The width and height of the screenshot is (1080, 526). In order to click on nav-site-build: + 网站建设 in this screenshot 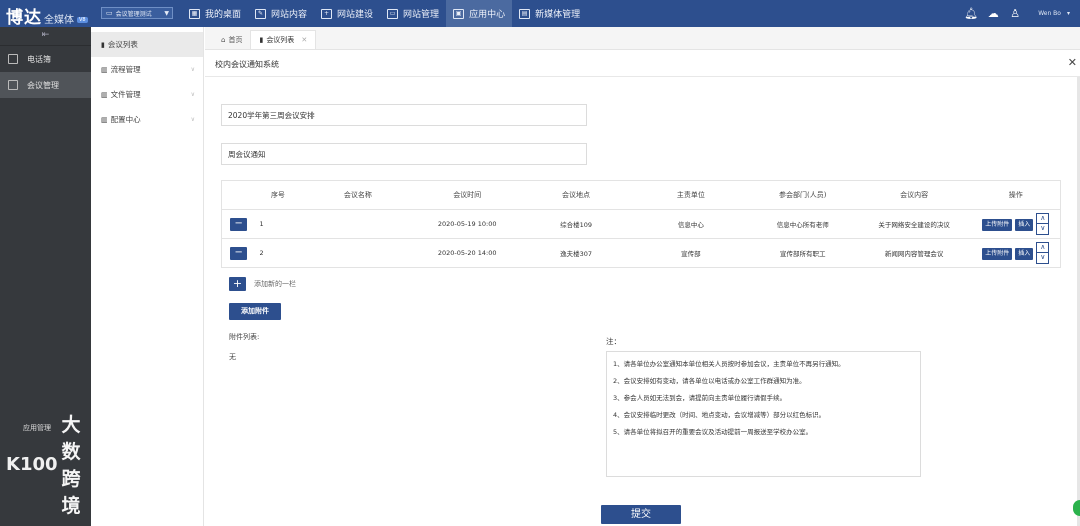, I will do `click(347, 13)`.